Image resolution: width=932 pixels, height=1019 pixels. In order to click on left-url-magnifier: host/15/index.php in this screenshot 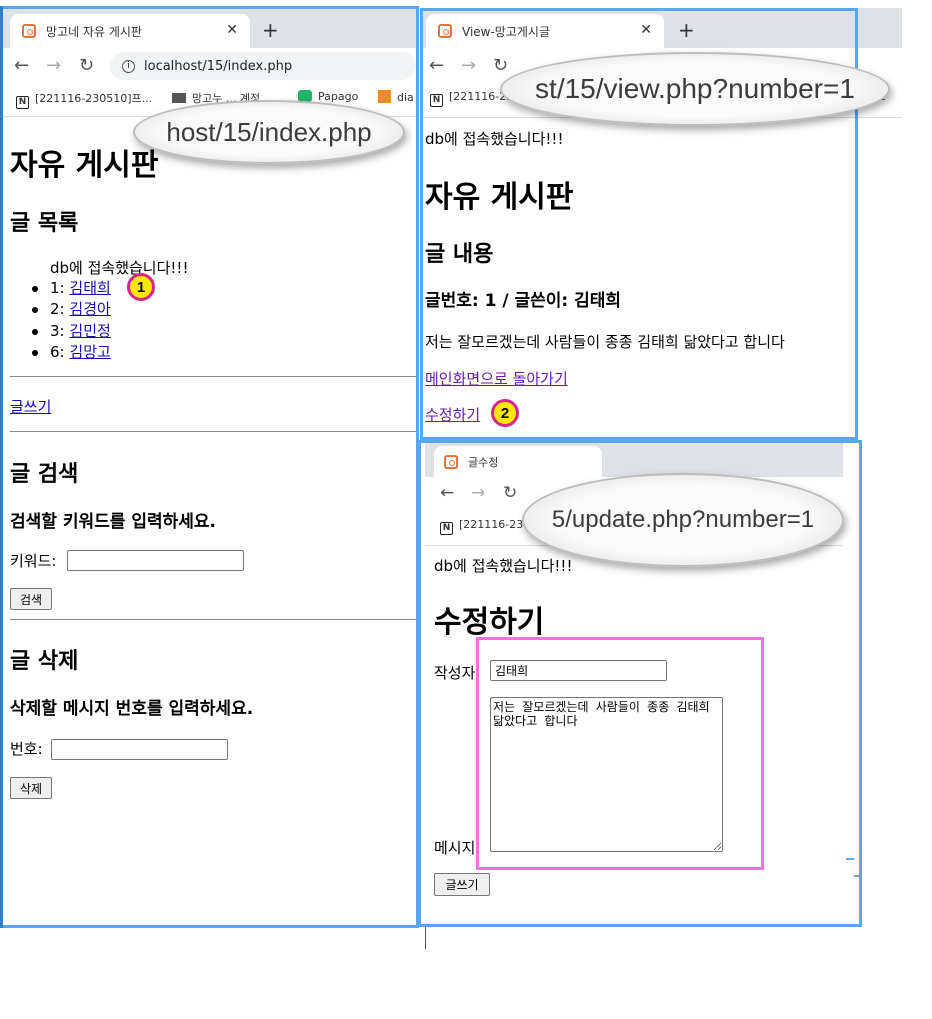, I will do `click(269, 132)`.